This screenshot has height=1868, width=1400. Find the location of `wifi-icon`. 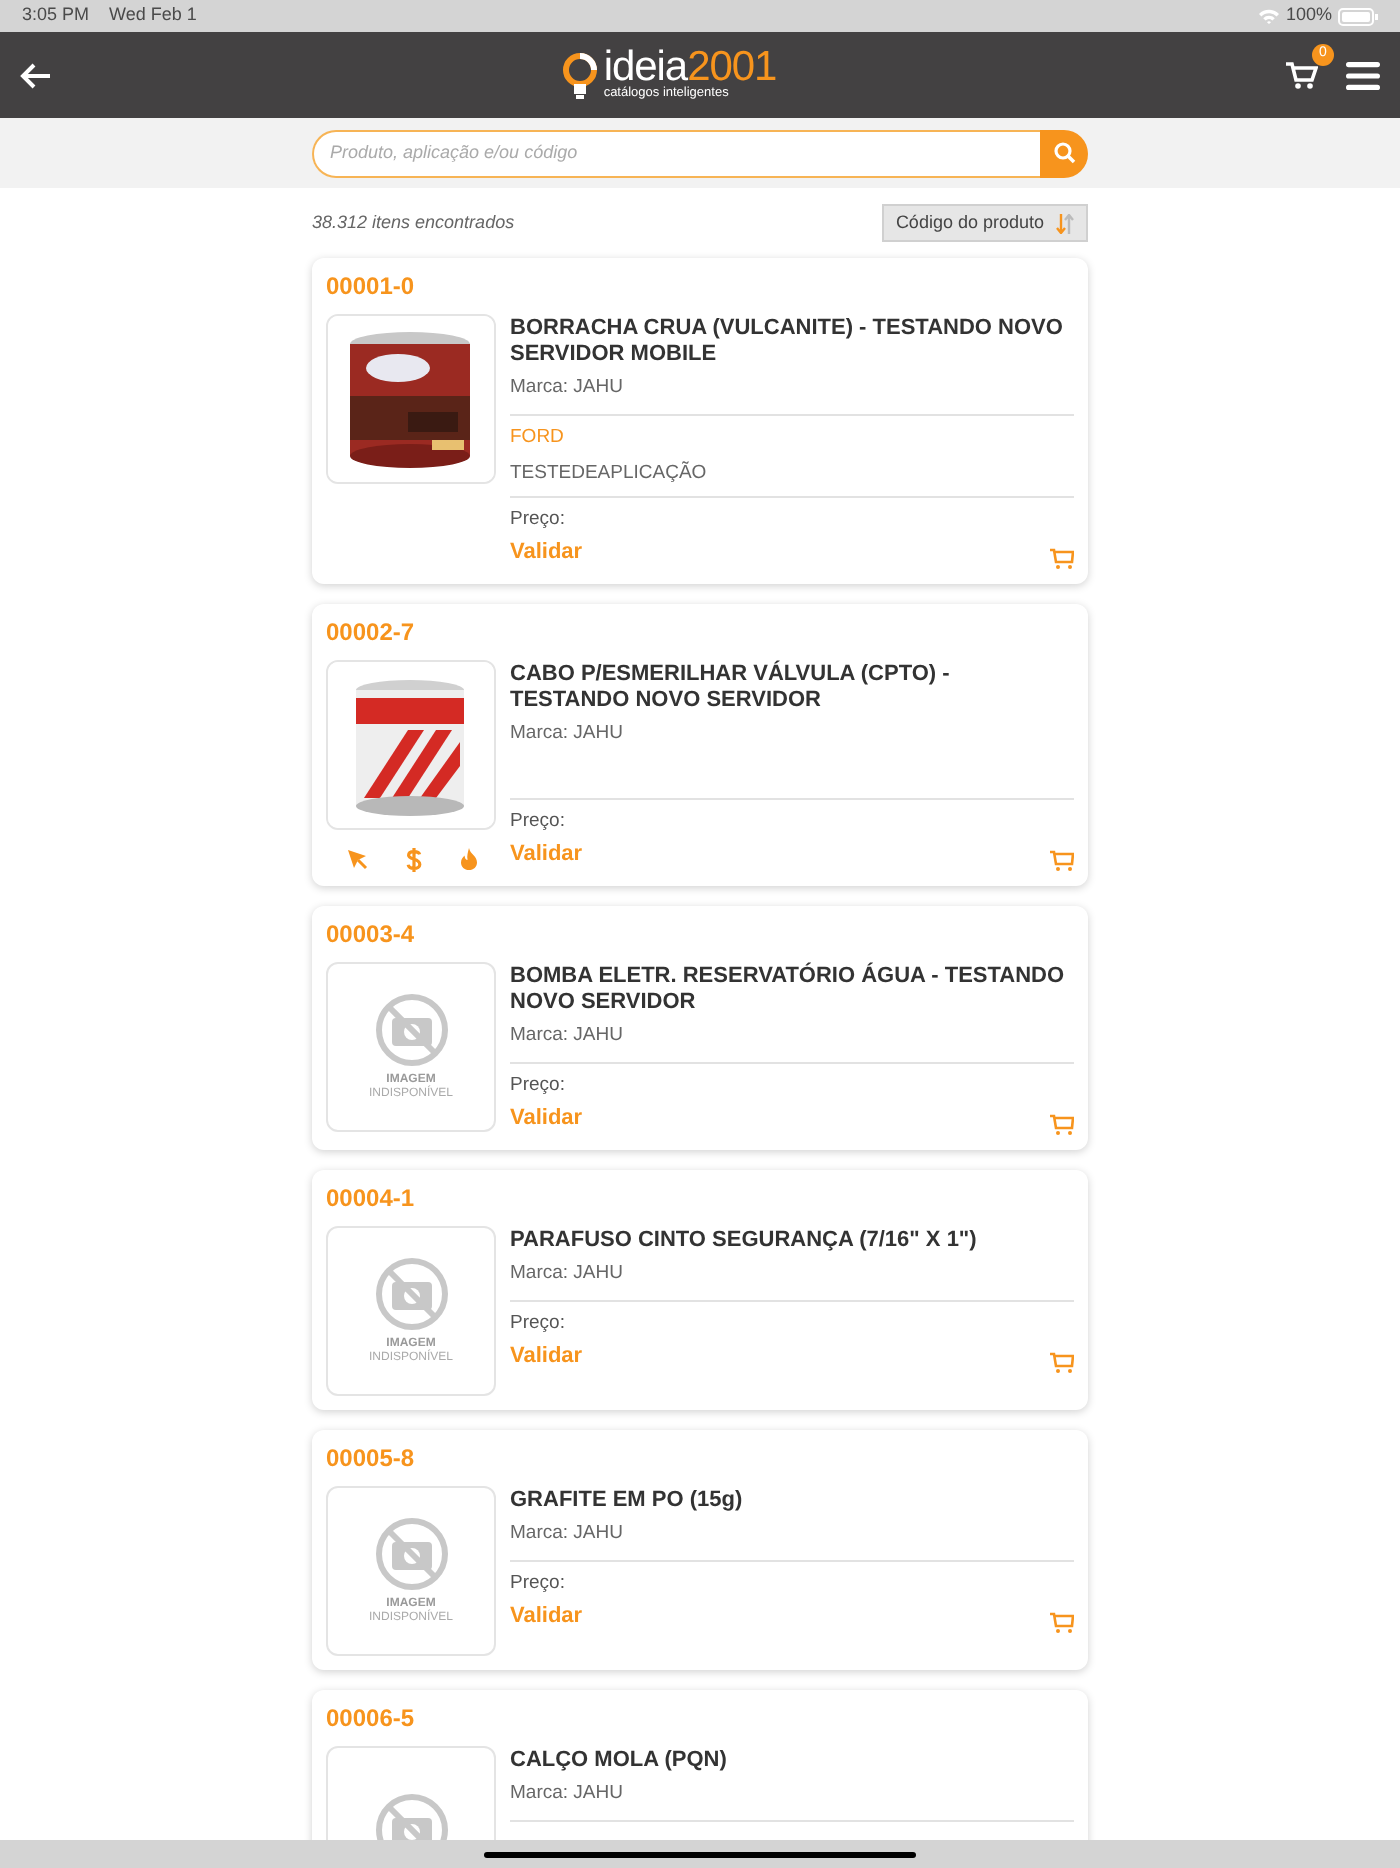

wifi-icon is located at coordinates (1268, 16).